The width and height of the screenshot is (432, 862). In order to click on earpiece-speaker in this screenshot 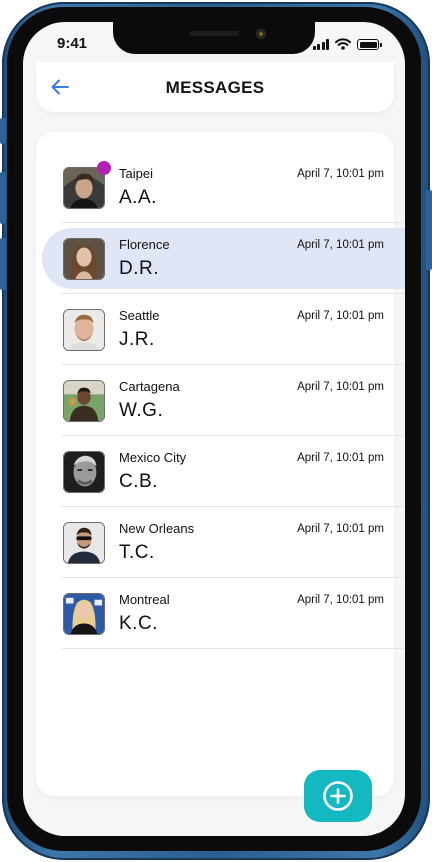, I will do `click(214, 33)`.